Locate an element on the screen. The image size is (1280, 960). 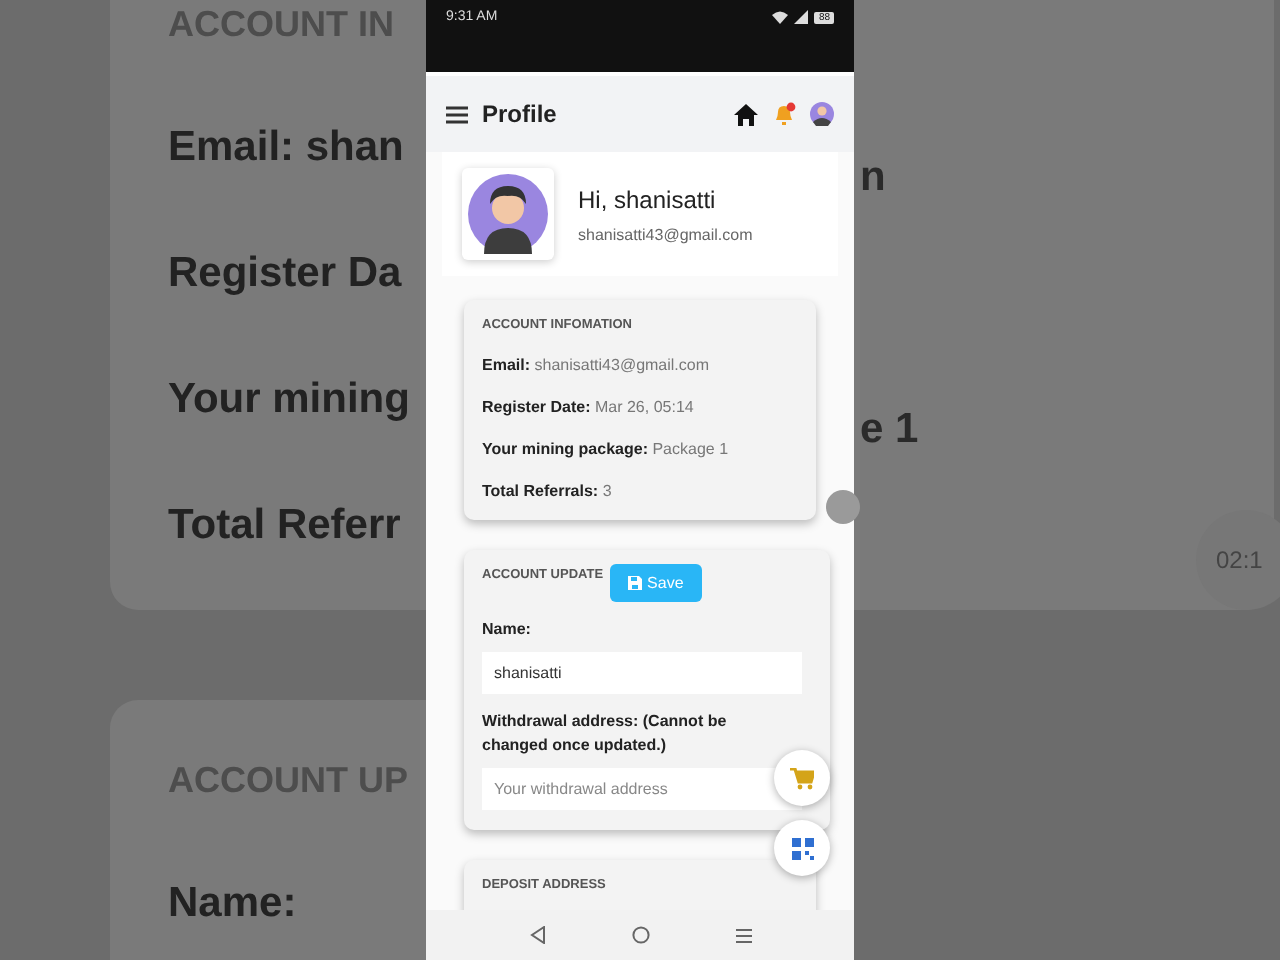
input-field: shanisatti is located at coordinates (642, 673).